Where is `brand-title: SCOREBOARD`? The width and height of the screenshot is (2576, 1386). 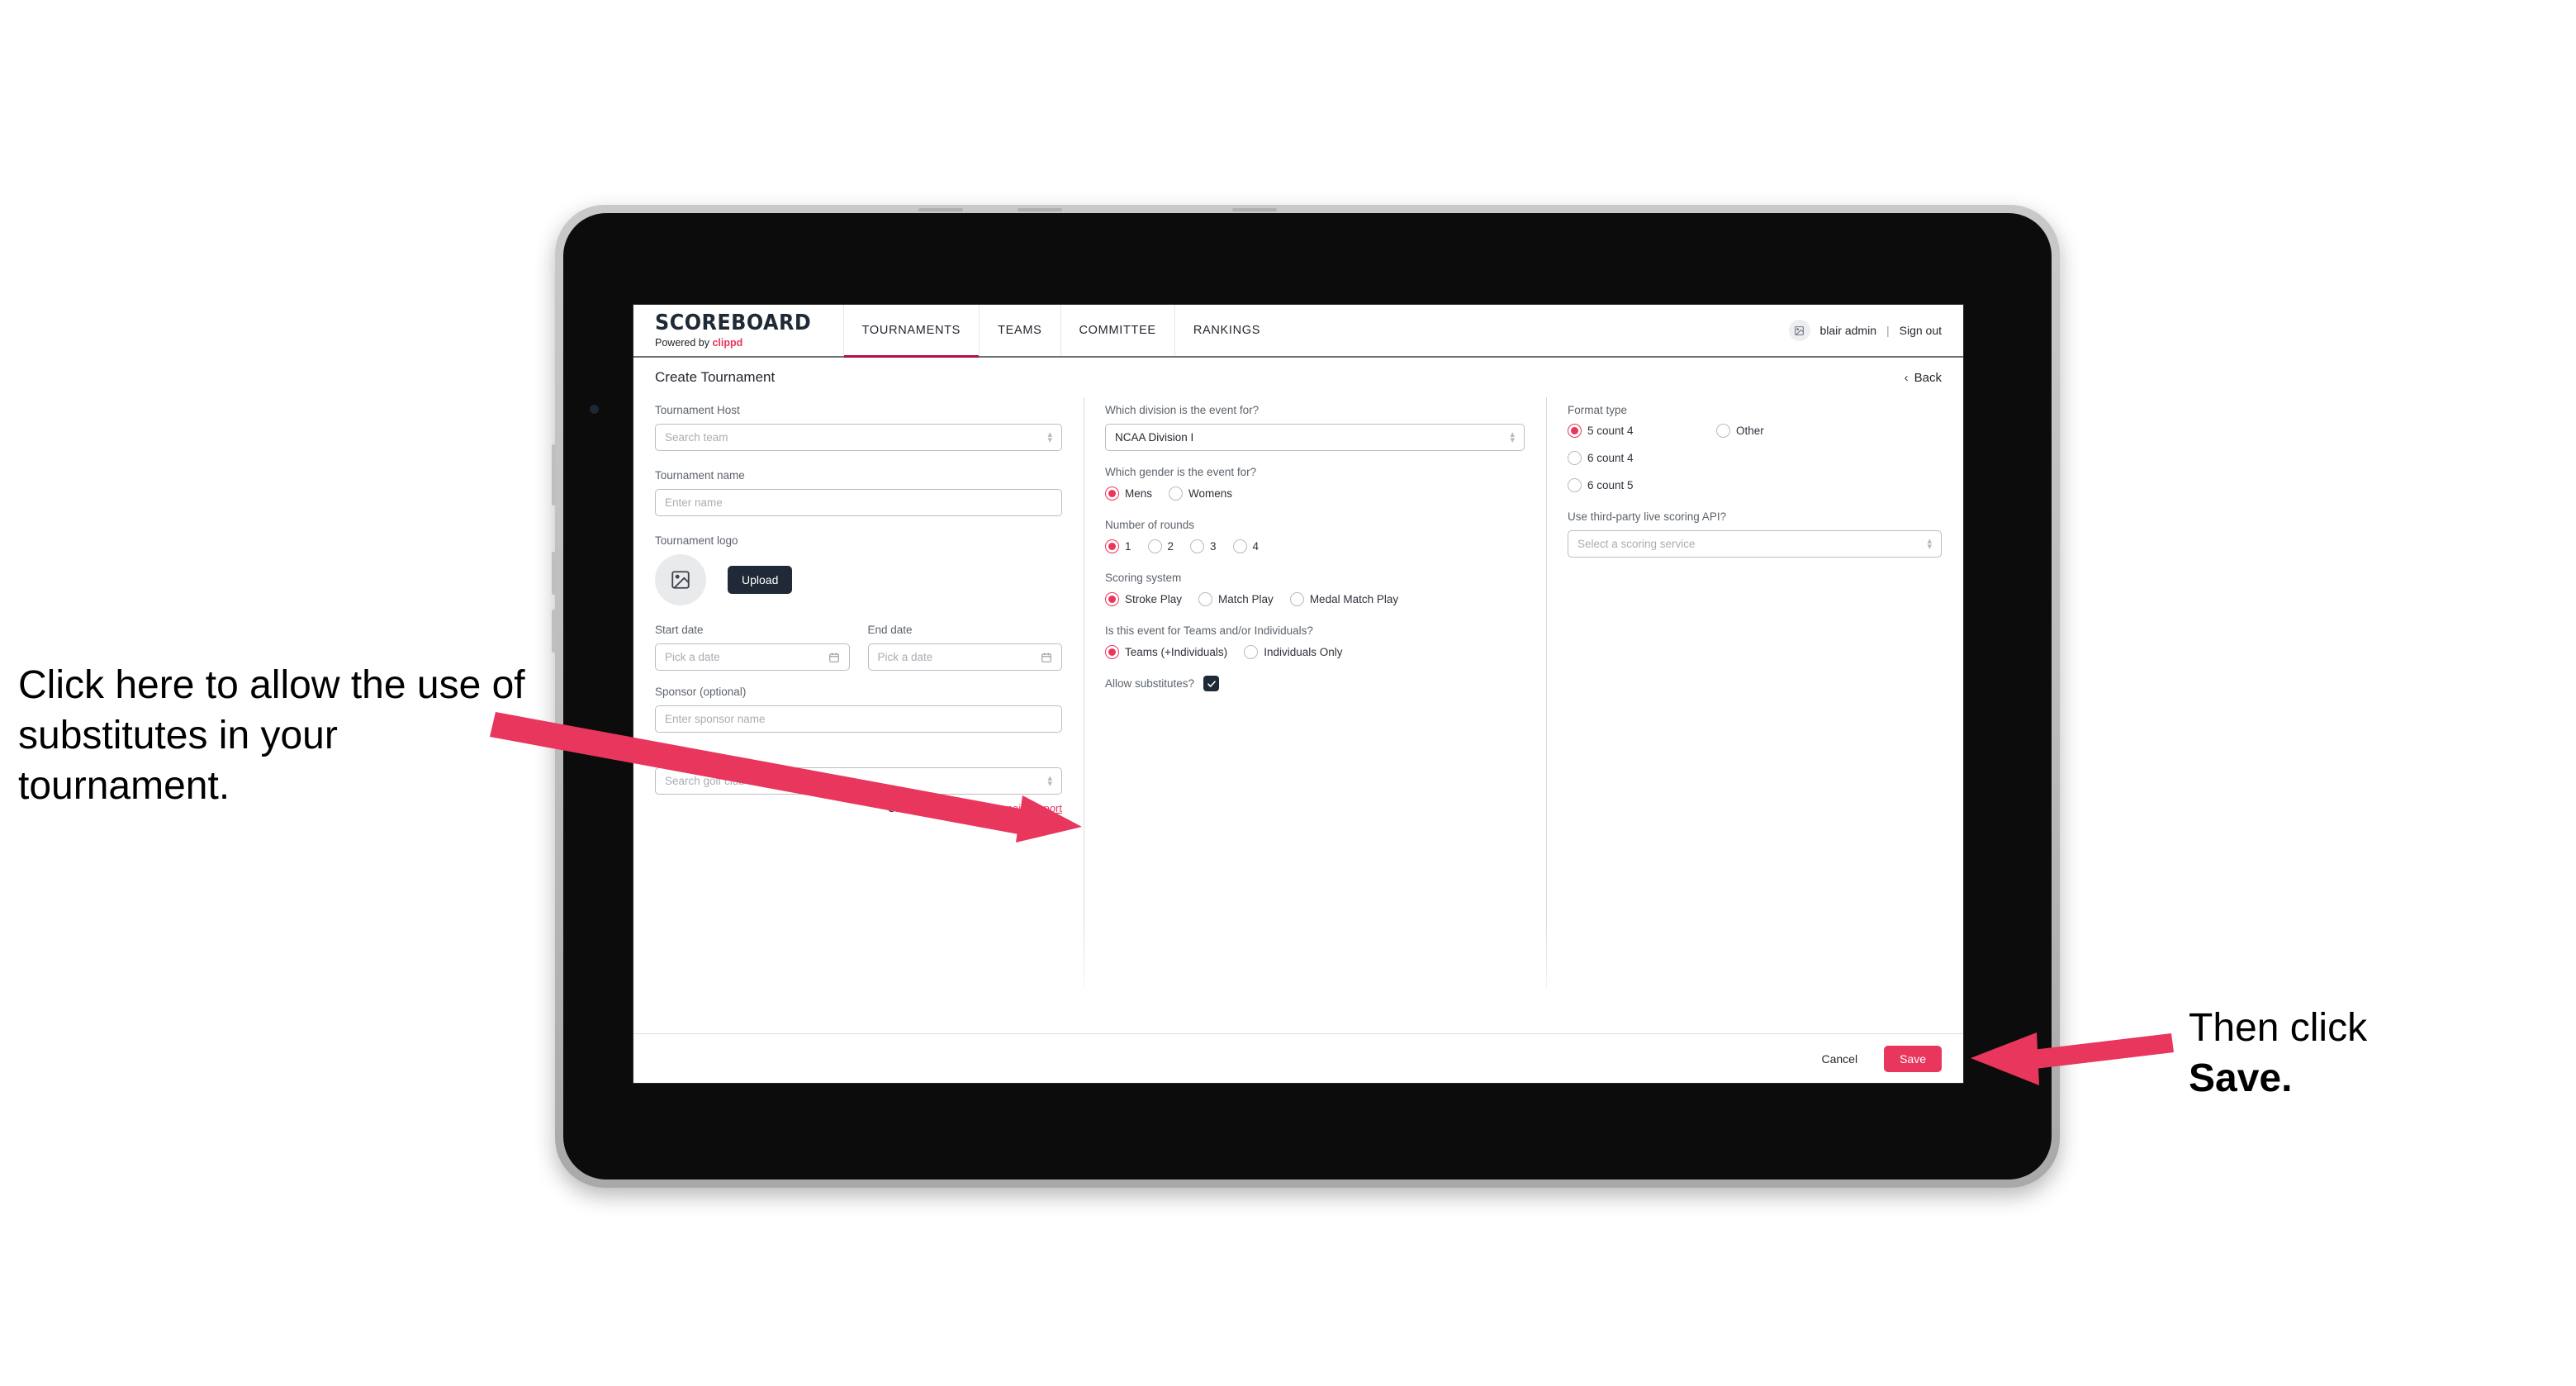
brand-title: SCOREBOARD is located at coordinates (733, 323).